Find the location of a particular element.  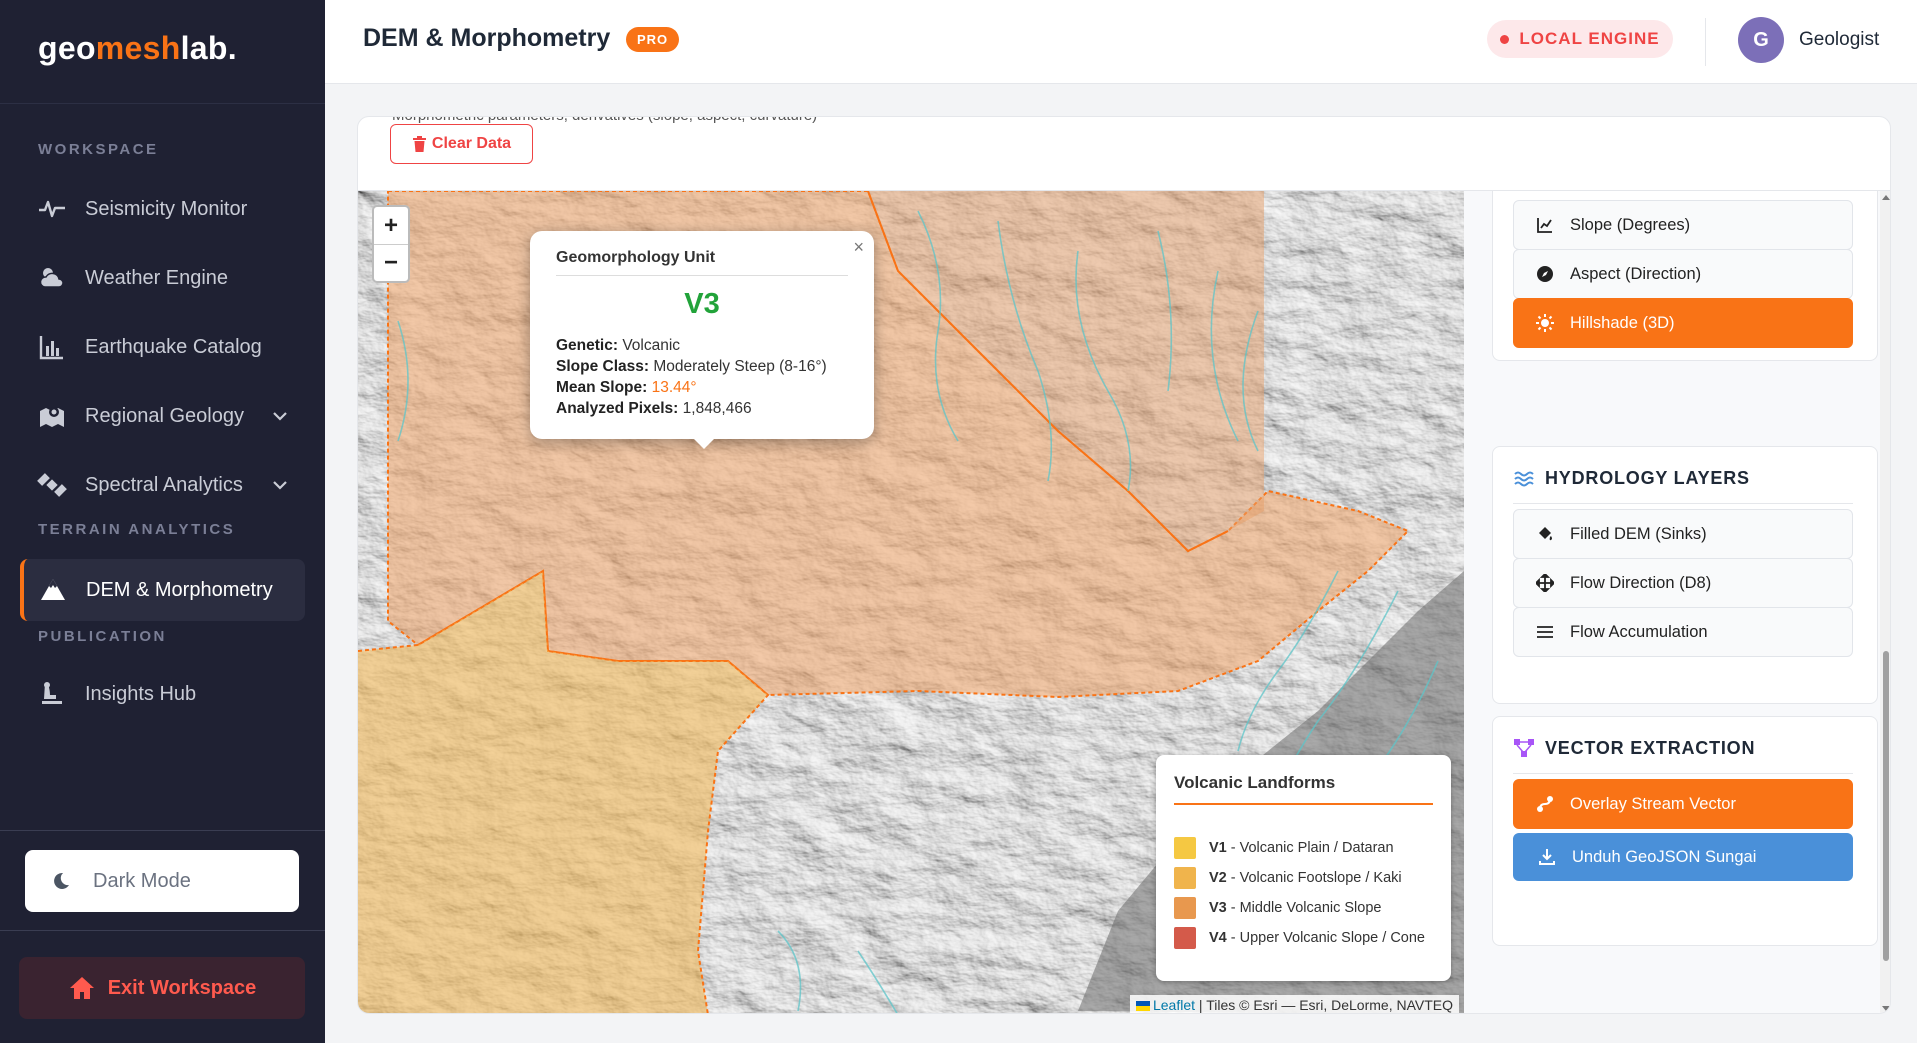

flow-direction-button: Flow Direction (D8) is located at coordinates (1683, 583).